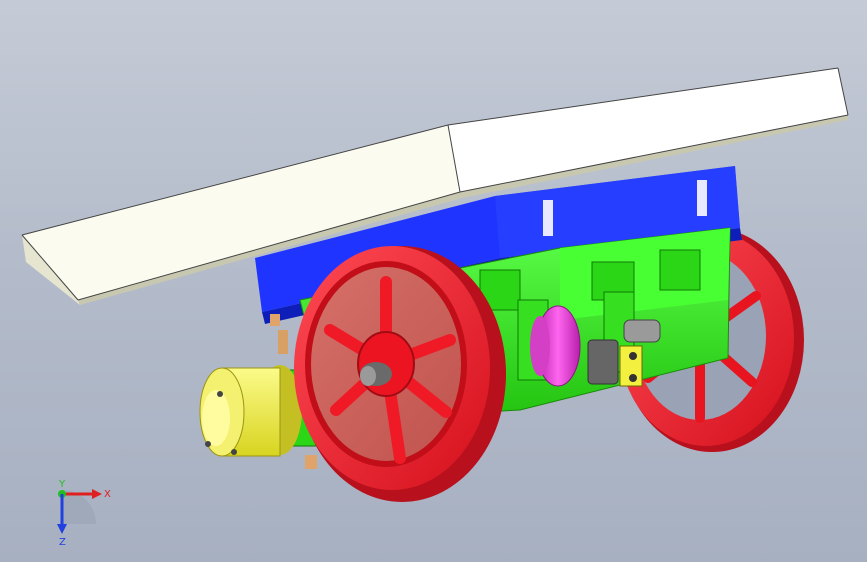 The width and height of the screenshot is (867, 562). Describe the element at coordinates (555, 346) in the screenshot. I see `eccentric` at that location.